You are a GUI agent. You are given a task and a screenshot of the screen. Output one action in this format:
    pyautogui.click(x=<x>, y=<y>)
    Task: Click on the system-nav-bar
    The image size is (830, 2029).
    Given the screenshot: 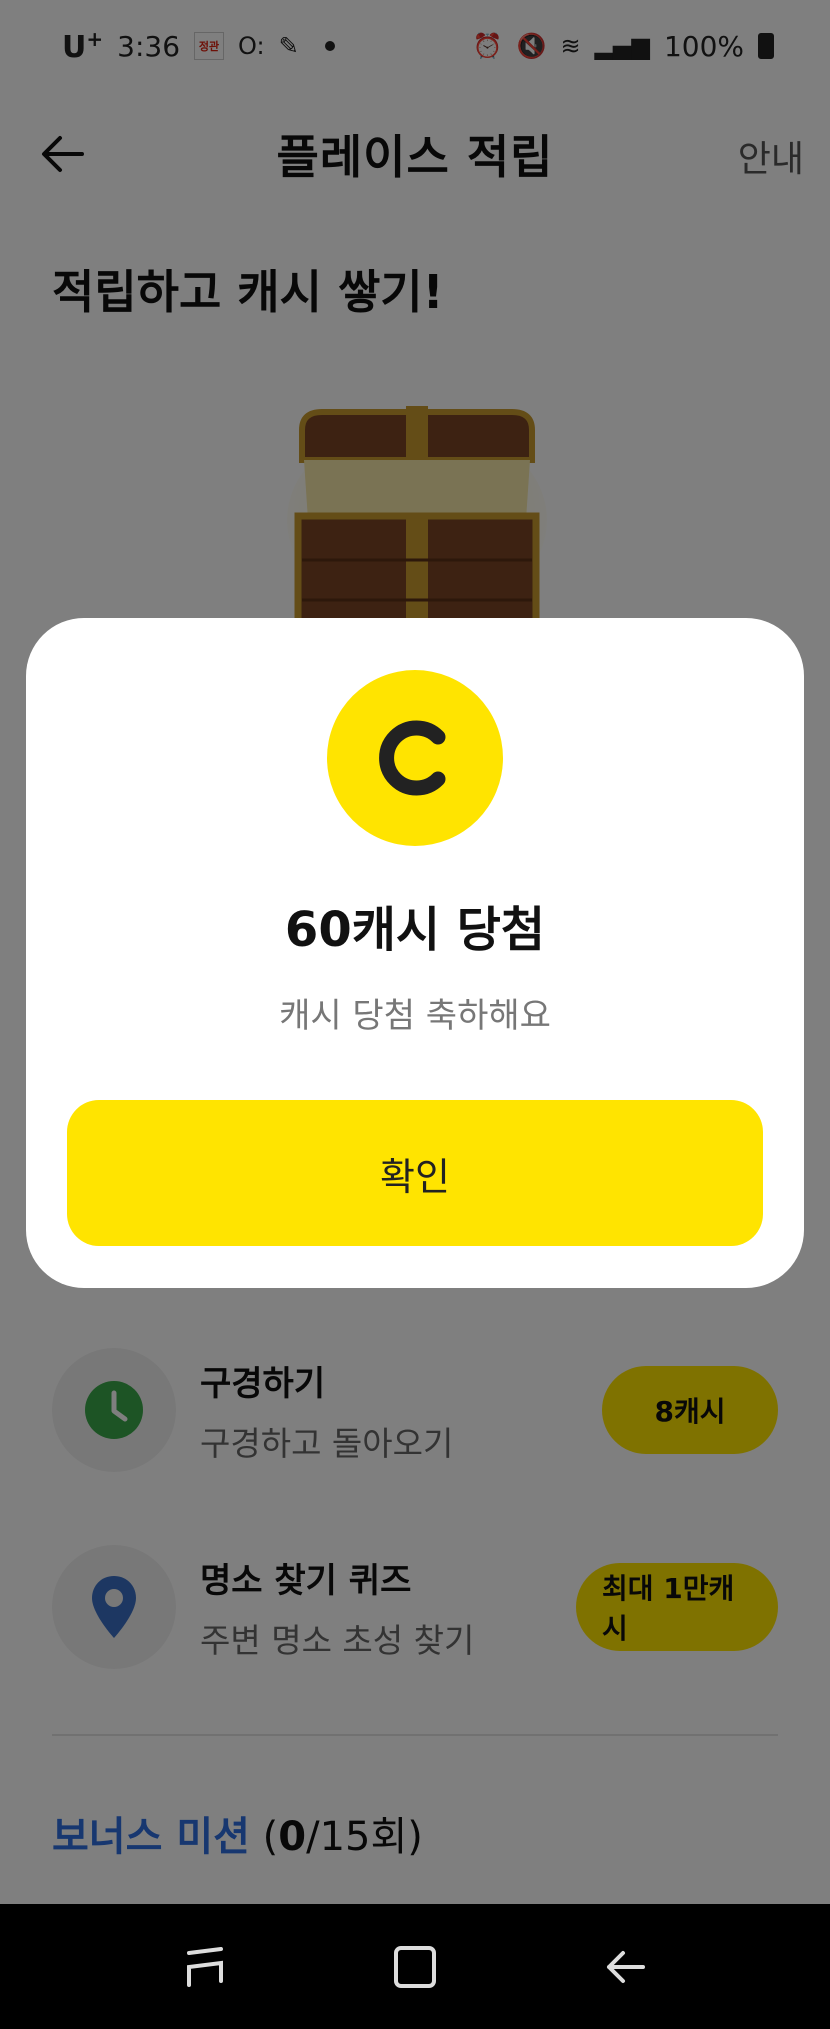 What is the action you would take?
    pyautogui.click(x=415, y=1966)
    